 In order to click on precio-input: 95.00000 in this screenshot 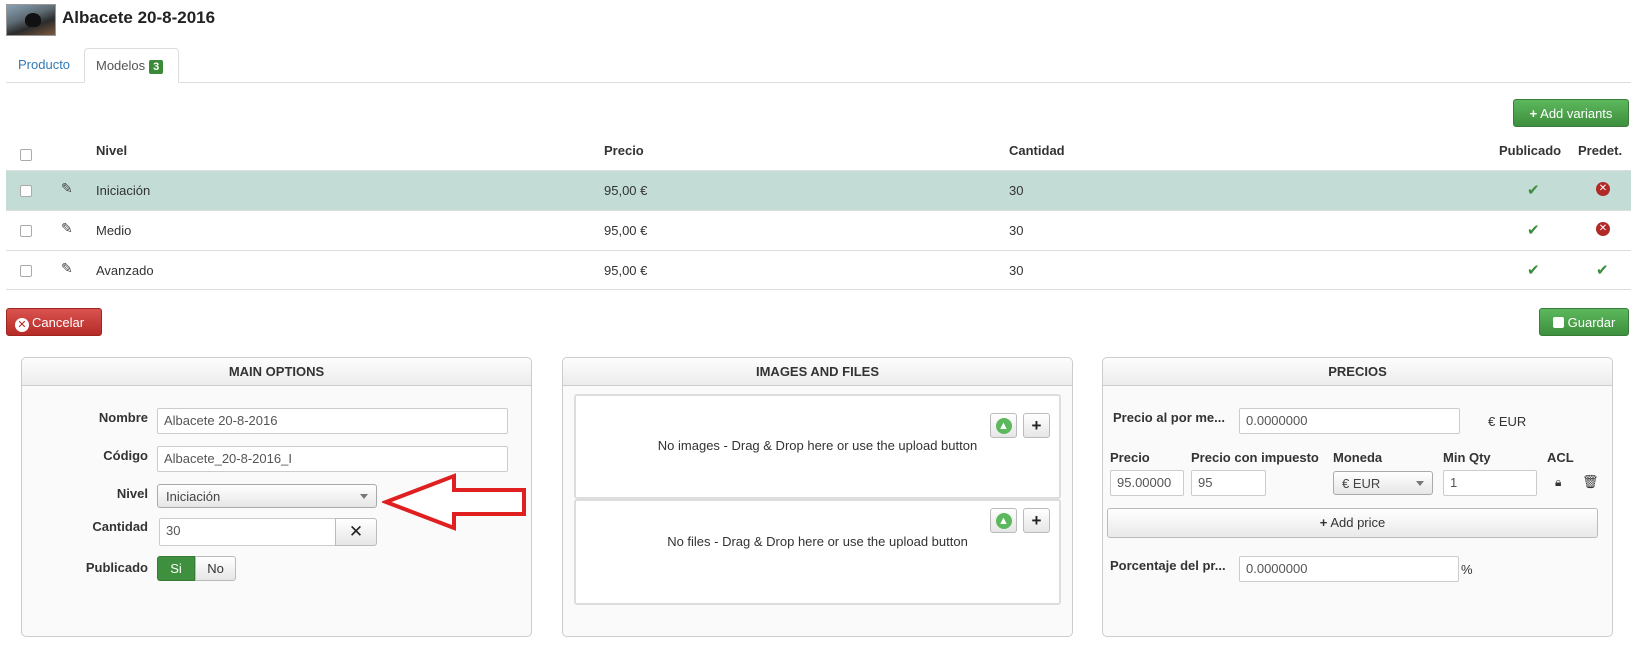, I will do `click(1147, 483)`.